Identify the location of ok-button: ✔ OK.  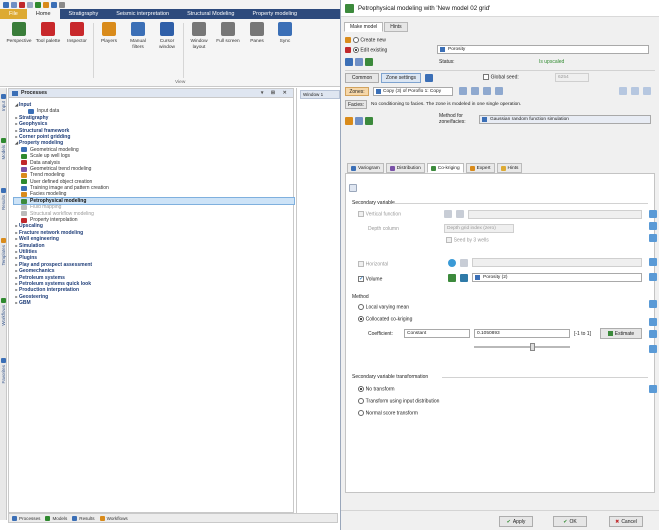
(570, 521).